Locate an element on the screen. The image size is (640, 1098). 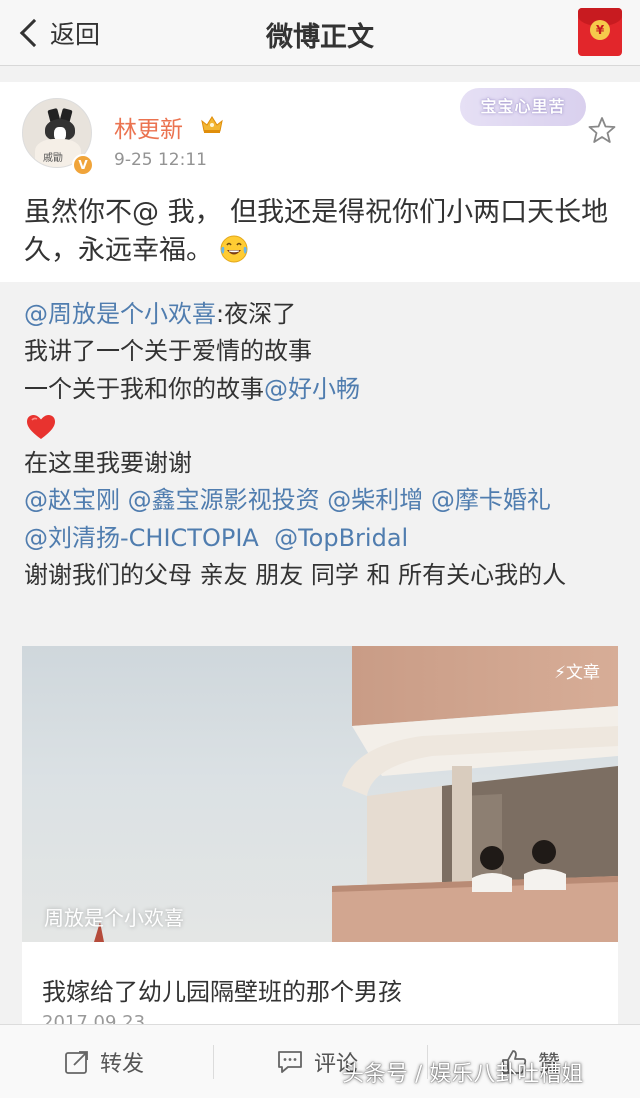
red-packet-coin: ¥ is located at coordinates (600, 30).